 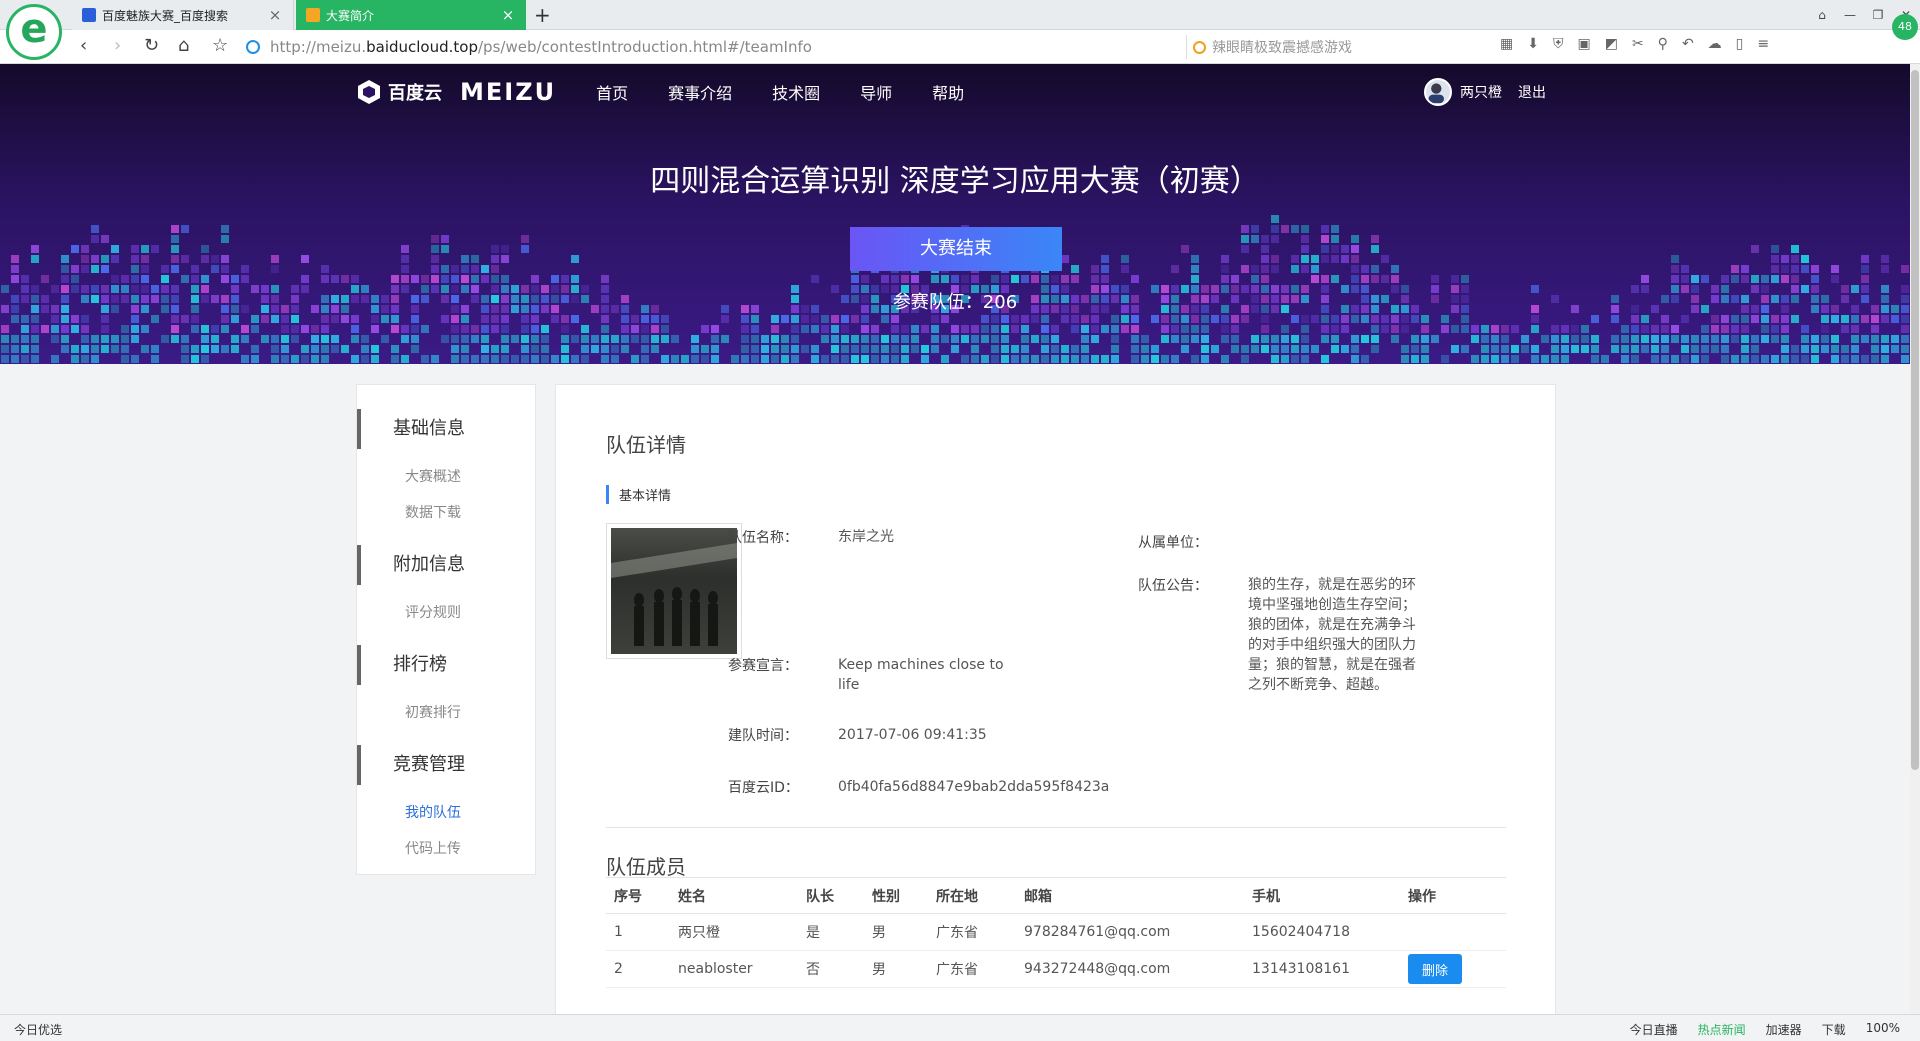 What do you see at coordinates (1688, 44) in the screenshot?
I see `undo-icon: ↶` at bounding box center [1688, 44].